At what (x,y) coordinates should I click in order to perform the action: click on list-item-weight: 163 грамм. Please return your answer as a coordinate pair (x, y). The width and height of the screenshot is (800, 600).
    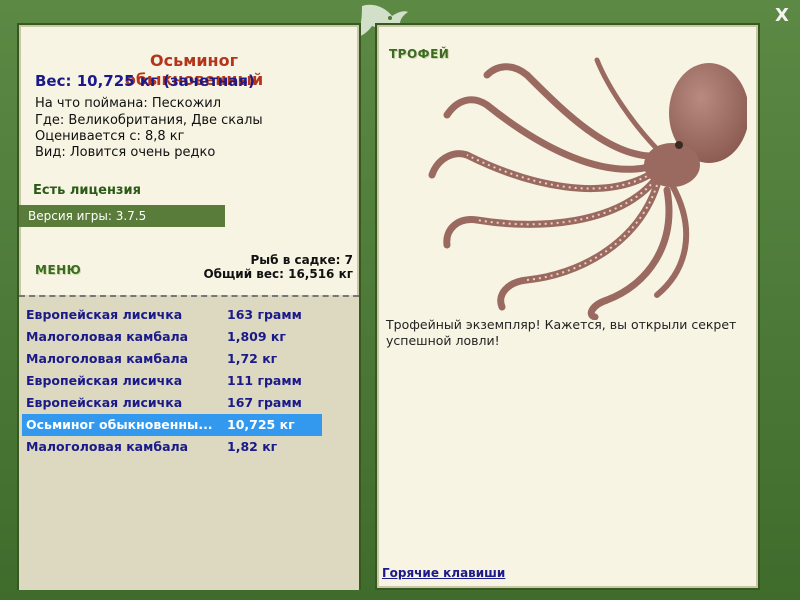
    Looking at the image, I should click on (264, 314).